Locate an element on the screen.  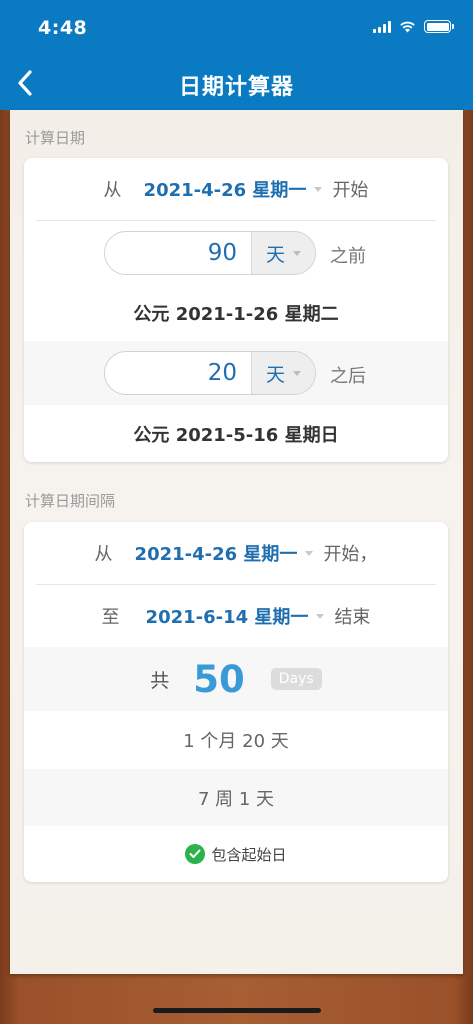
include-start-label: 包含起始日 is located at coordinates (249, 854).